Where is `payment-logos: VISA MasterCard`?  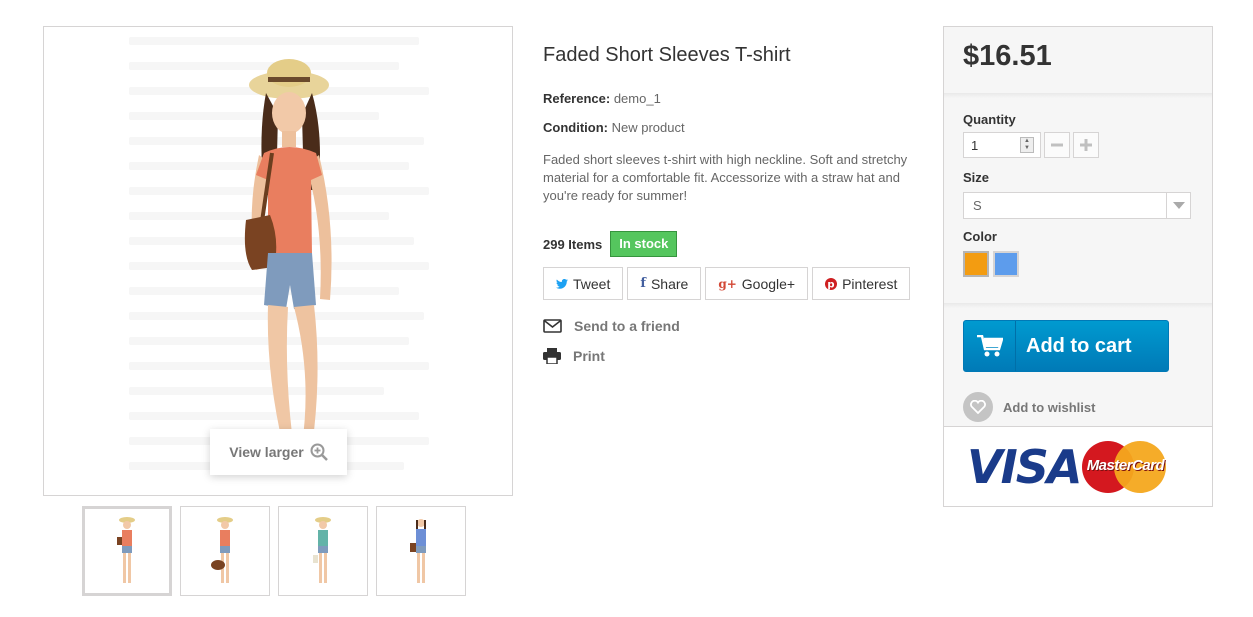
payment-logos: VISA MasterCard is located at coordinates (1078, 466).